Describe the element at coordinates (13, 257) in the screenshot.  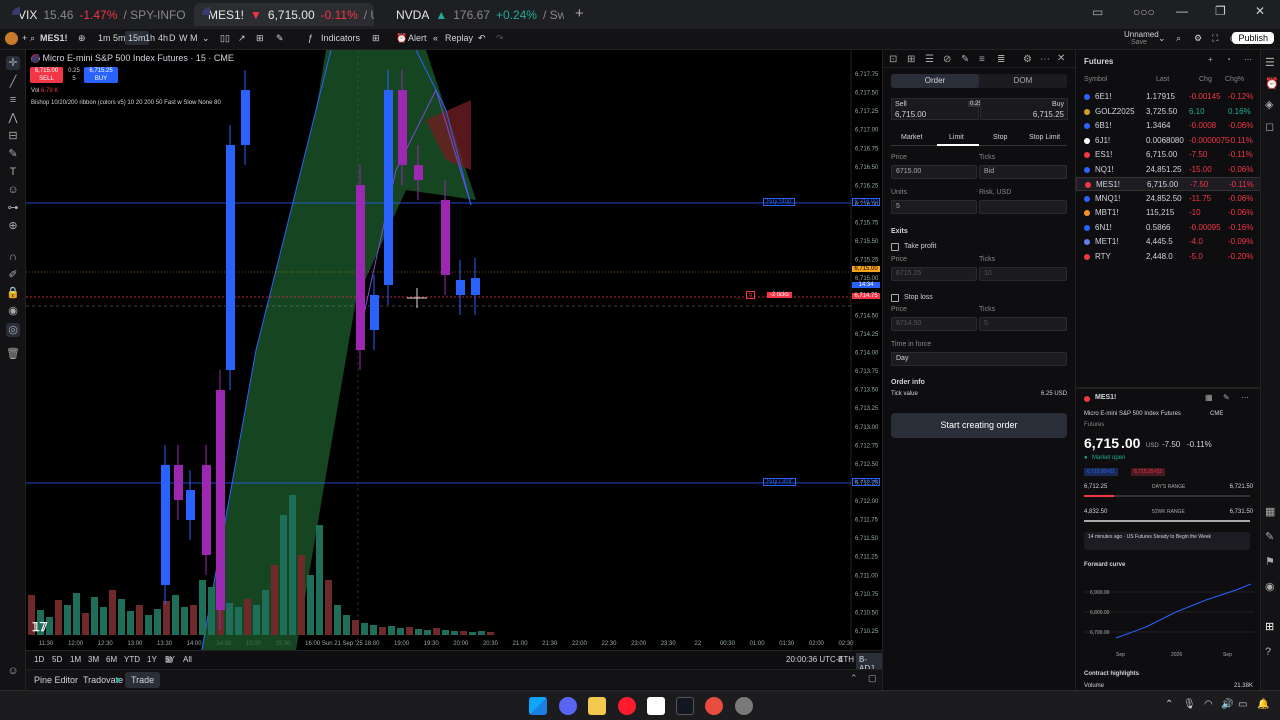
I see `magnet-icon: ∩` at that location.